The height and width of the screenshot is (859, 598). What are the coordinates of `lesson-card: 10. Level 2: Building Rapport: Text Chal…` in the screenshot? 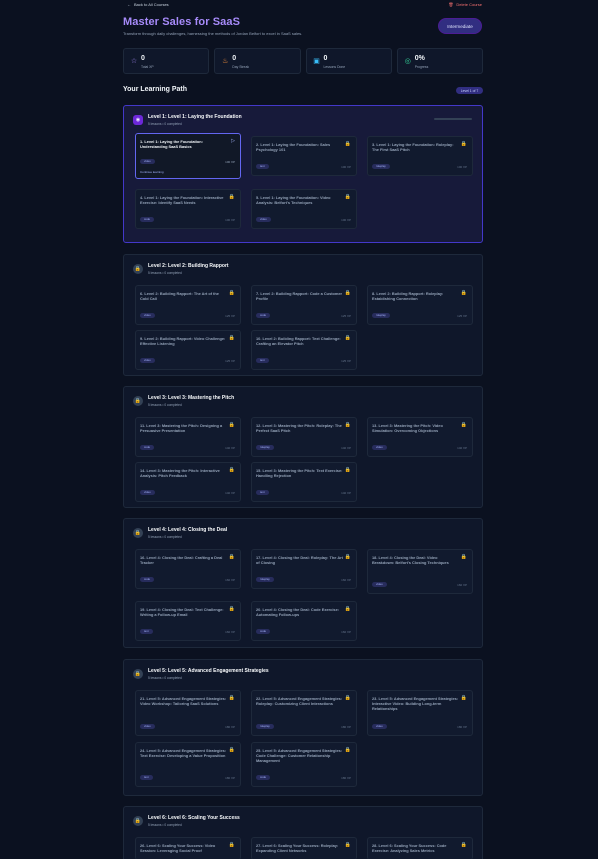 It's located at (304, 350).